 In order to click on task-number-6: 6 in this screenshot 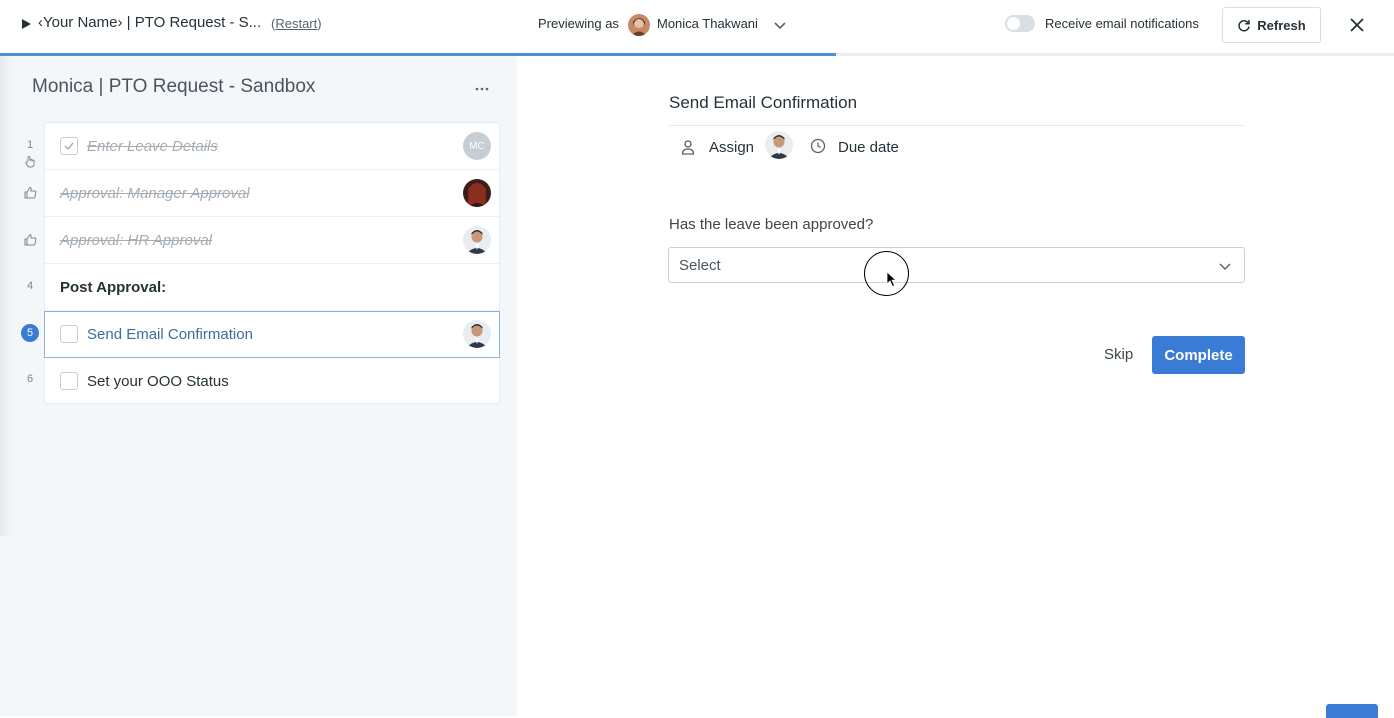, I will do `click(30, 379)`.